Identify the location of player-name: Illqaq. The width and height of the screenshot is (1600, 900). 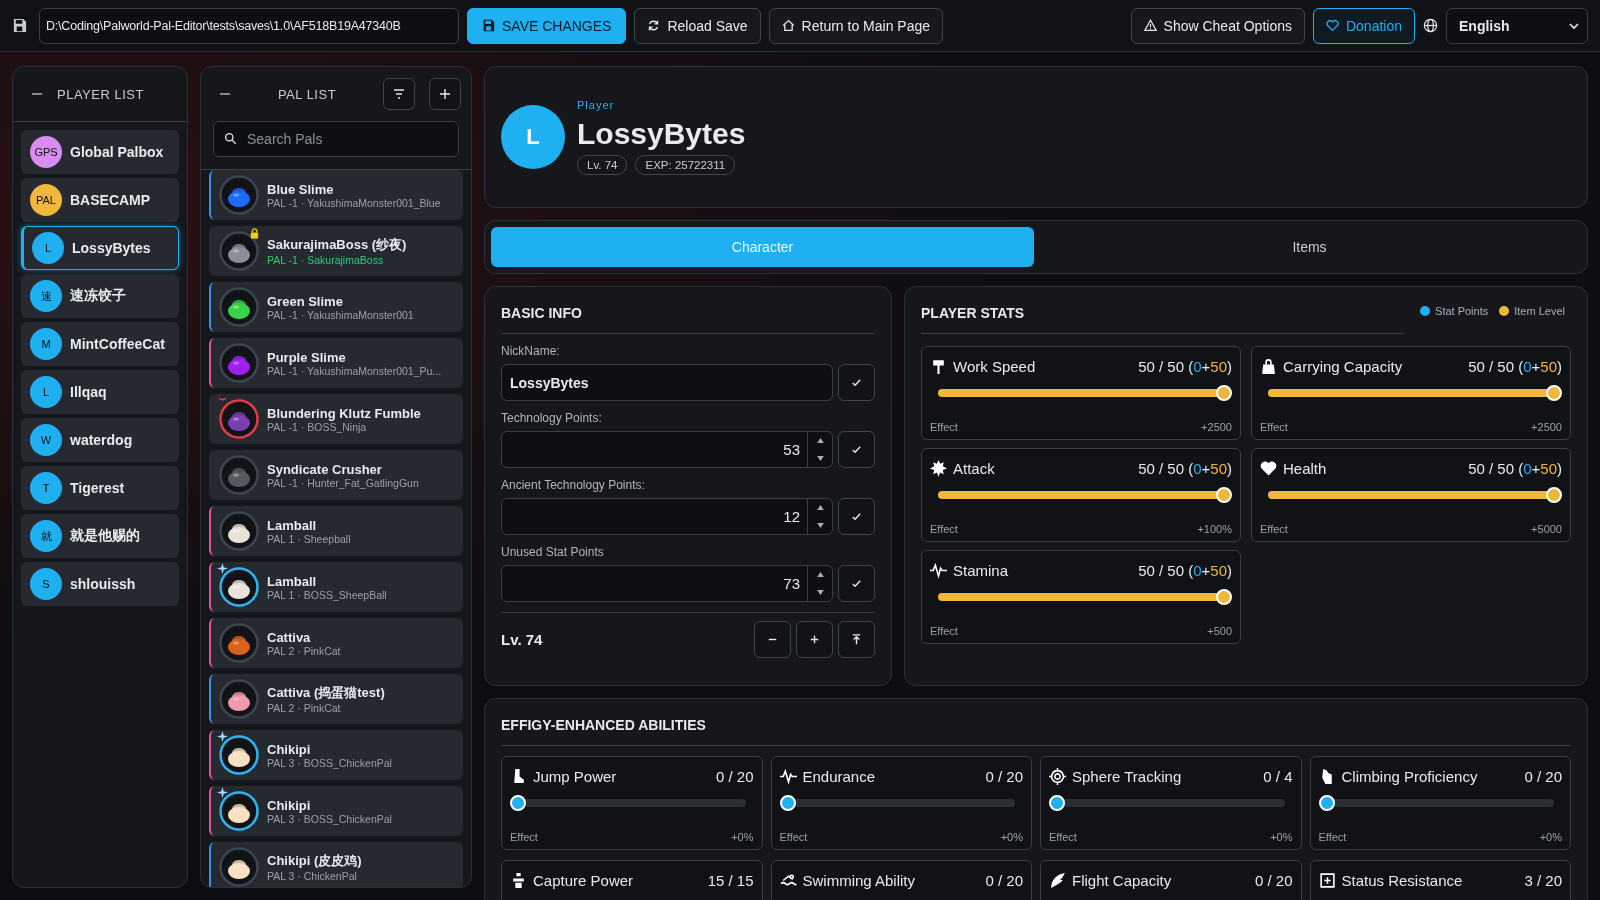
(88, 392).